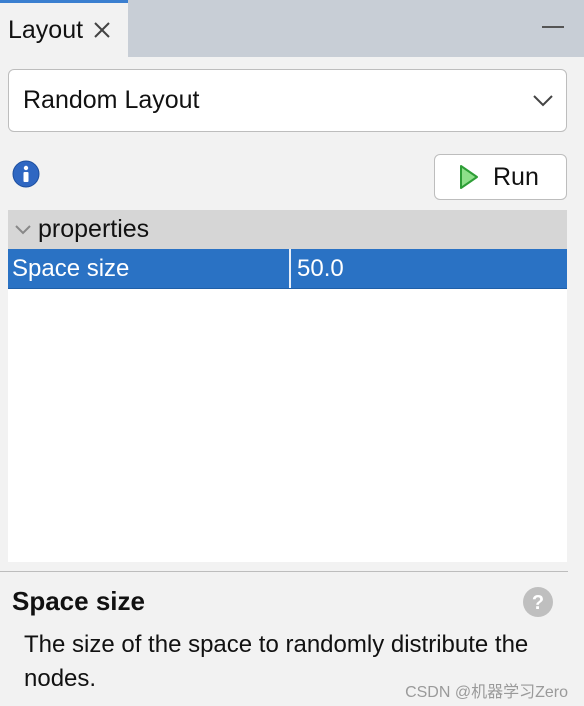 This screenshot has width=584, height=706. Describe the element at coordinates (469, 177) in the screenshot. I see `play-icon` at that location.